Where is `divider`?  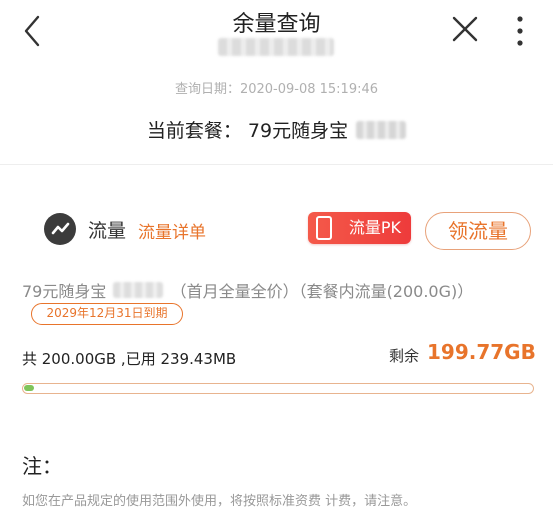 divider is located at coordinates (276, 164).